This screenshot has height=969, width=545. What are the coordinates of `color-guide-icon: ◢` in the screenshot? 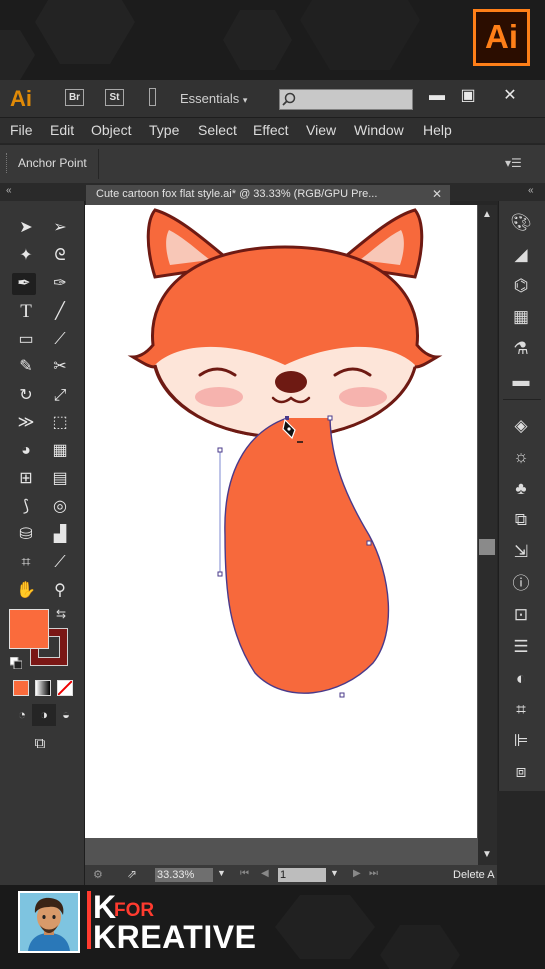 It's located at (521, 255).